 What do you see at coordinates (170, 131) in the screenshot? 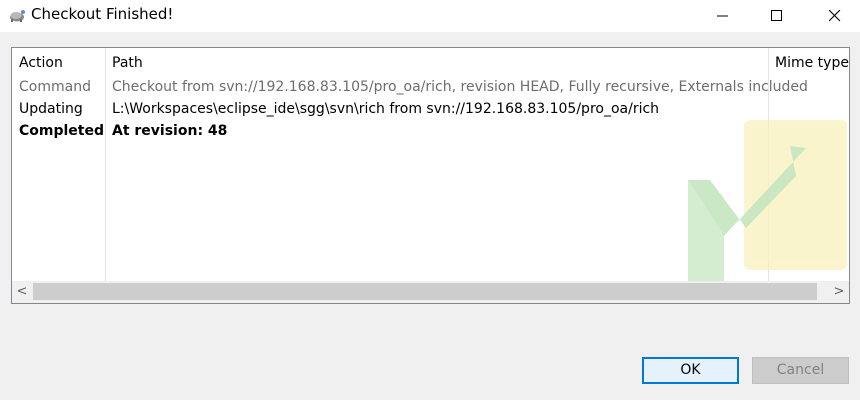
I see `table-row-path: At revision: 48` at bounding box center [170, 131].